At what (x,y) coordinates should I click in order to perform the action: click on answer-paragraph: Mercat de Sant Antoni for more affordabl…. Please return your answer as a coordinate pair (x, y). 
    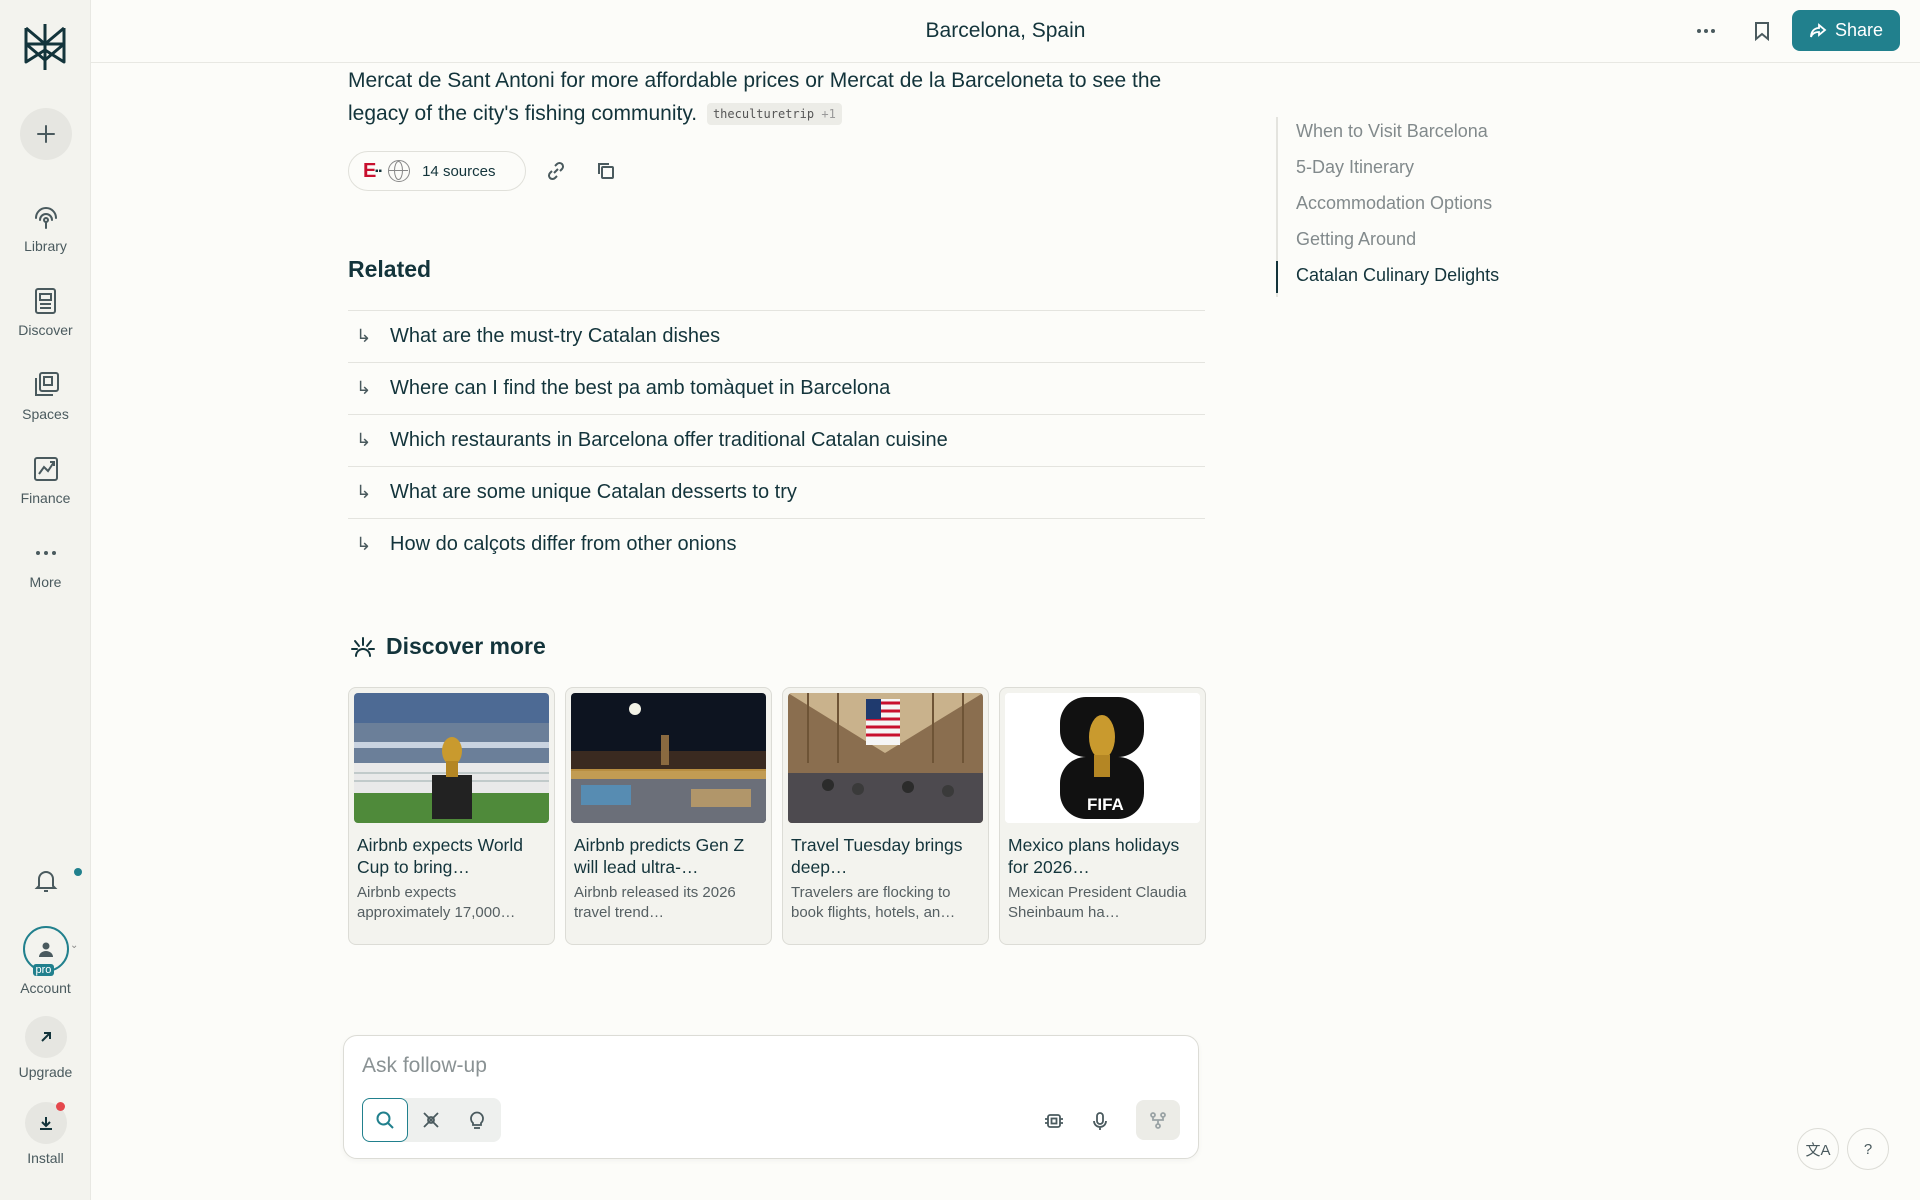
    Looking at the image, I should click on (778, 97).